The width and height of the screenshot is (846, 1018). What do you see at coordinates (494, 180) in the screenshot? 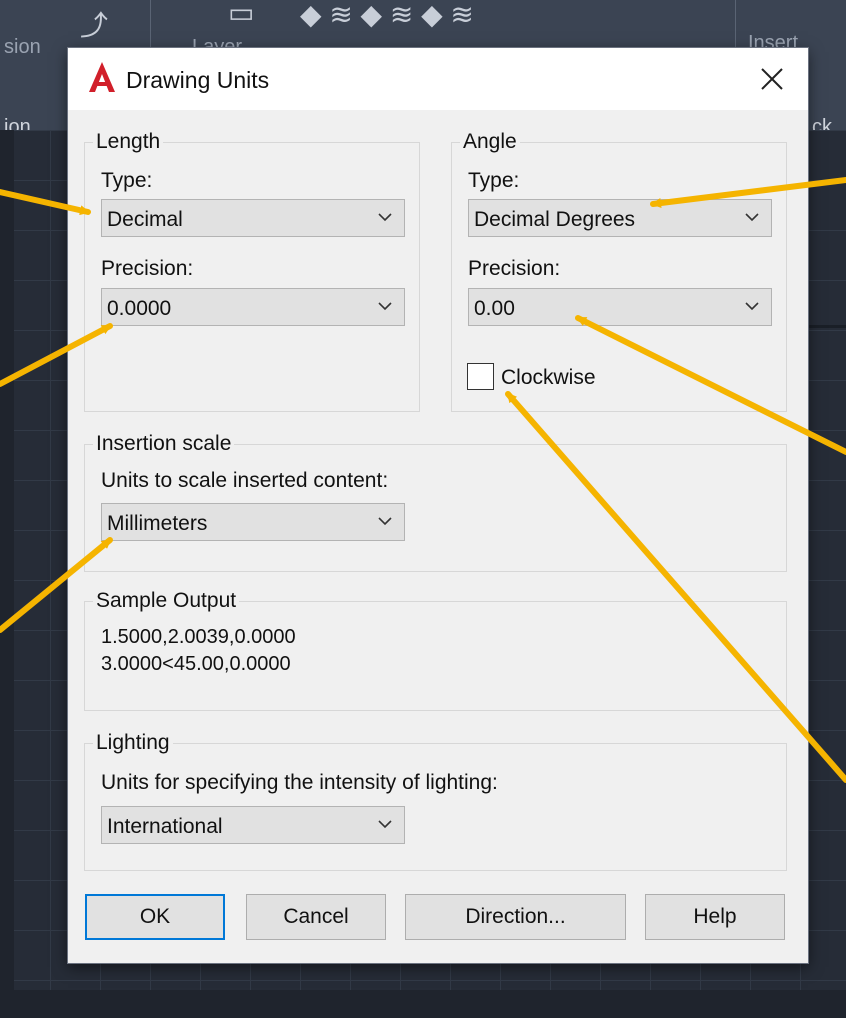
I see `angle-type-label: Type:` at bounding box center [494, 180].